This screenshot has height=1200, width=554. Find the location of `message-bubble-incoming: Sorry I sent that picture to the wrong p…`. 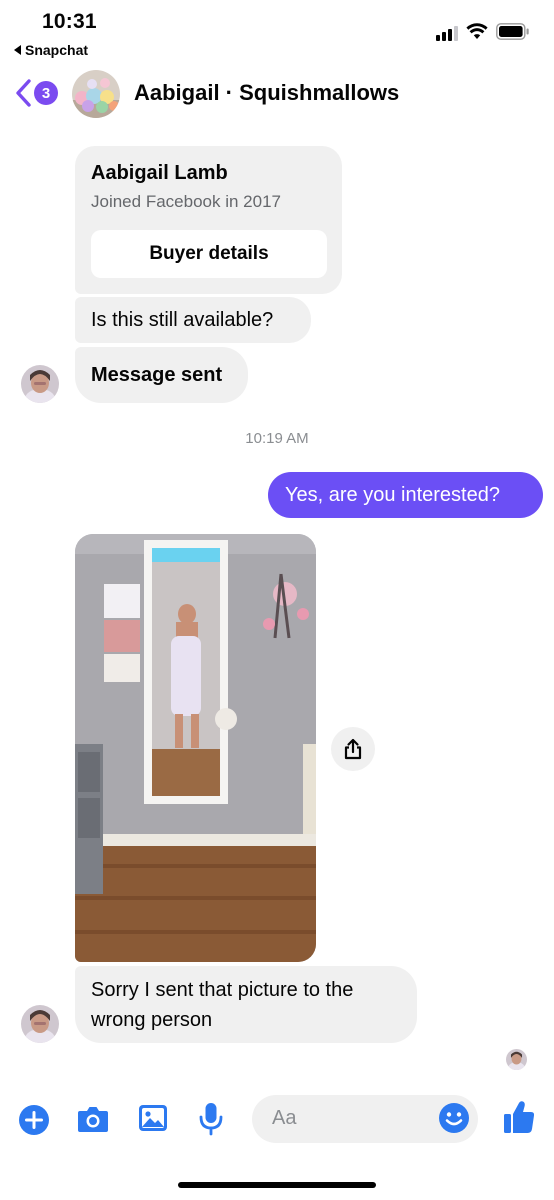

message-bubble-incoming: Sorry I sent that picture to the wrong p… is located at coordinates (246, 1004).